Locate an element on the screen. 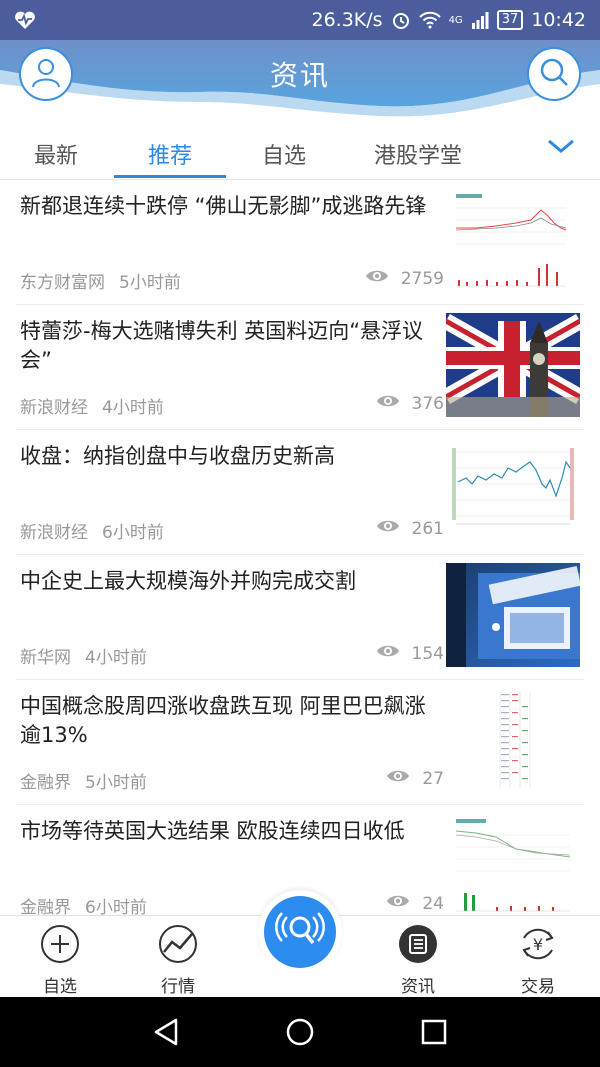  news-title: 特蕾莎-梅大选赌博失利 英国料迈向“悬浮议会” is located at coordinates (222, 345).